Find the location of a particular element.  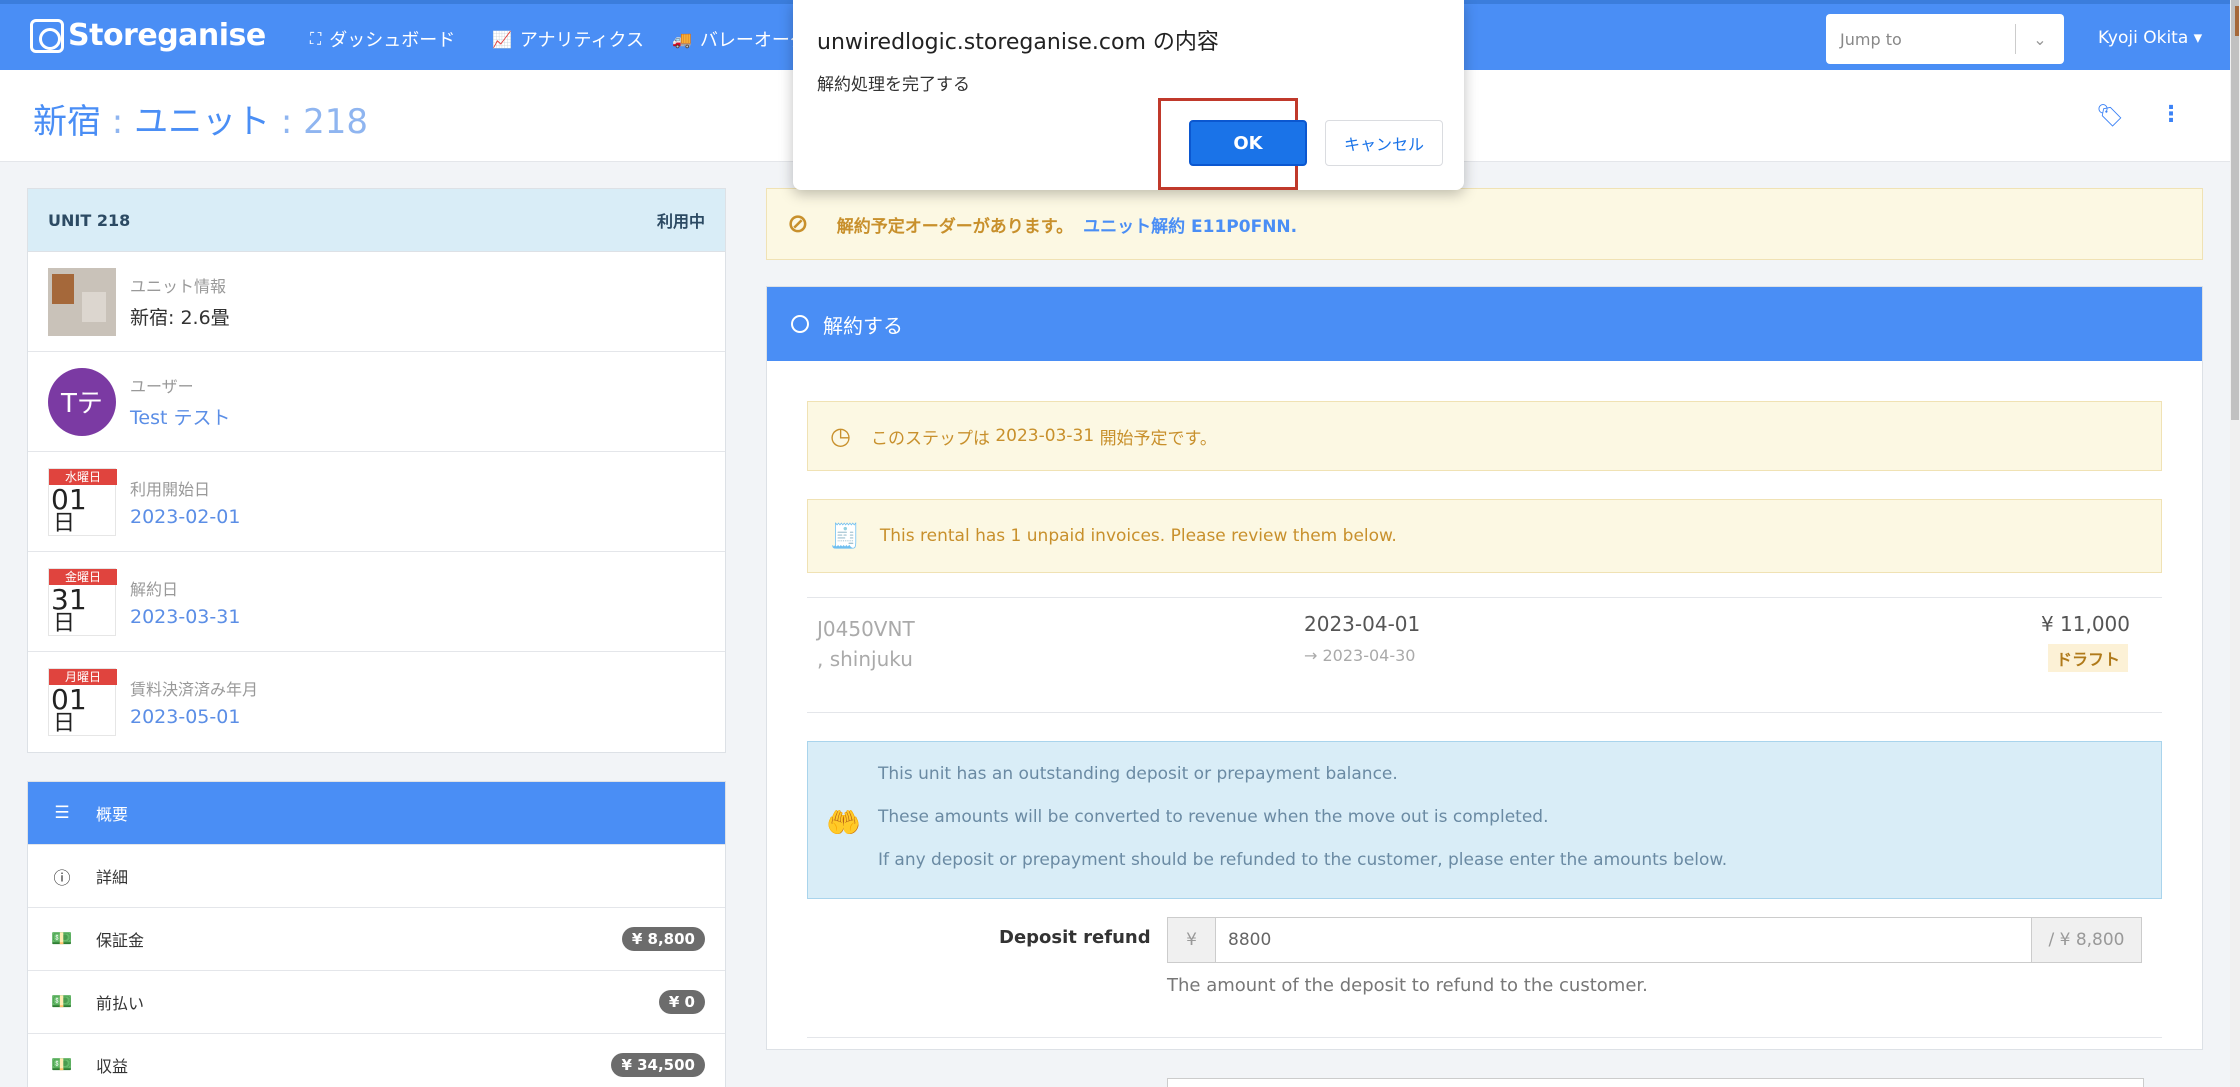

clock-icon: ◷ is located at coordinates (840, 436).